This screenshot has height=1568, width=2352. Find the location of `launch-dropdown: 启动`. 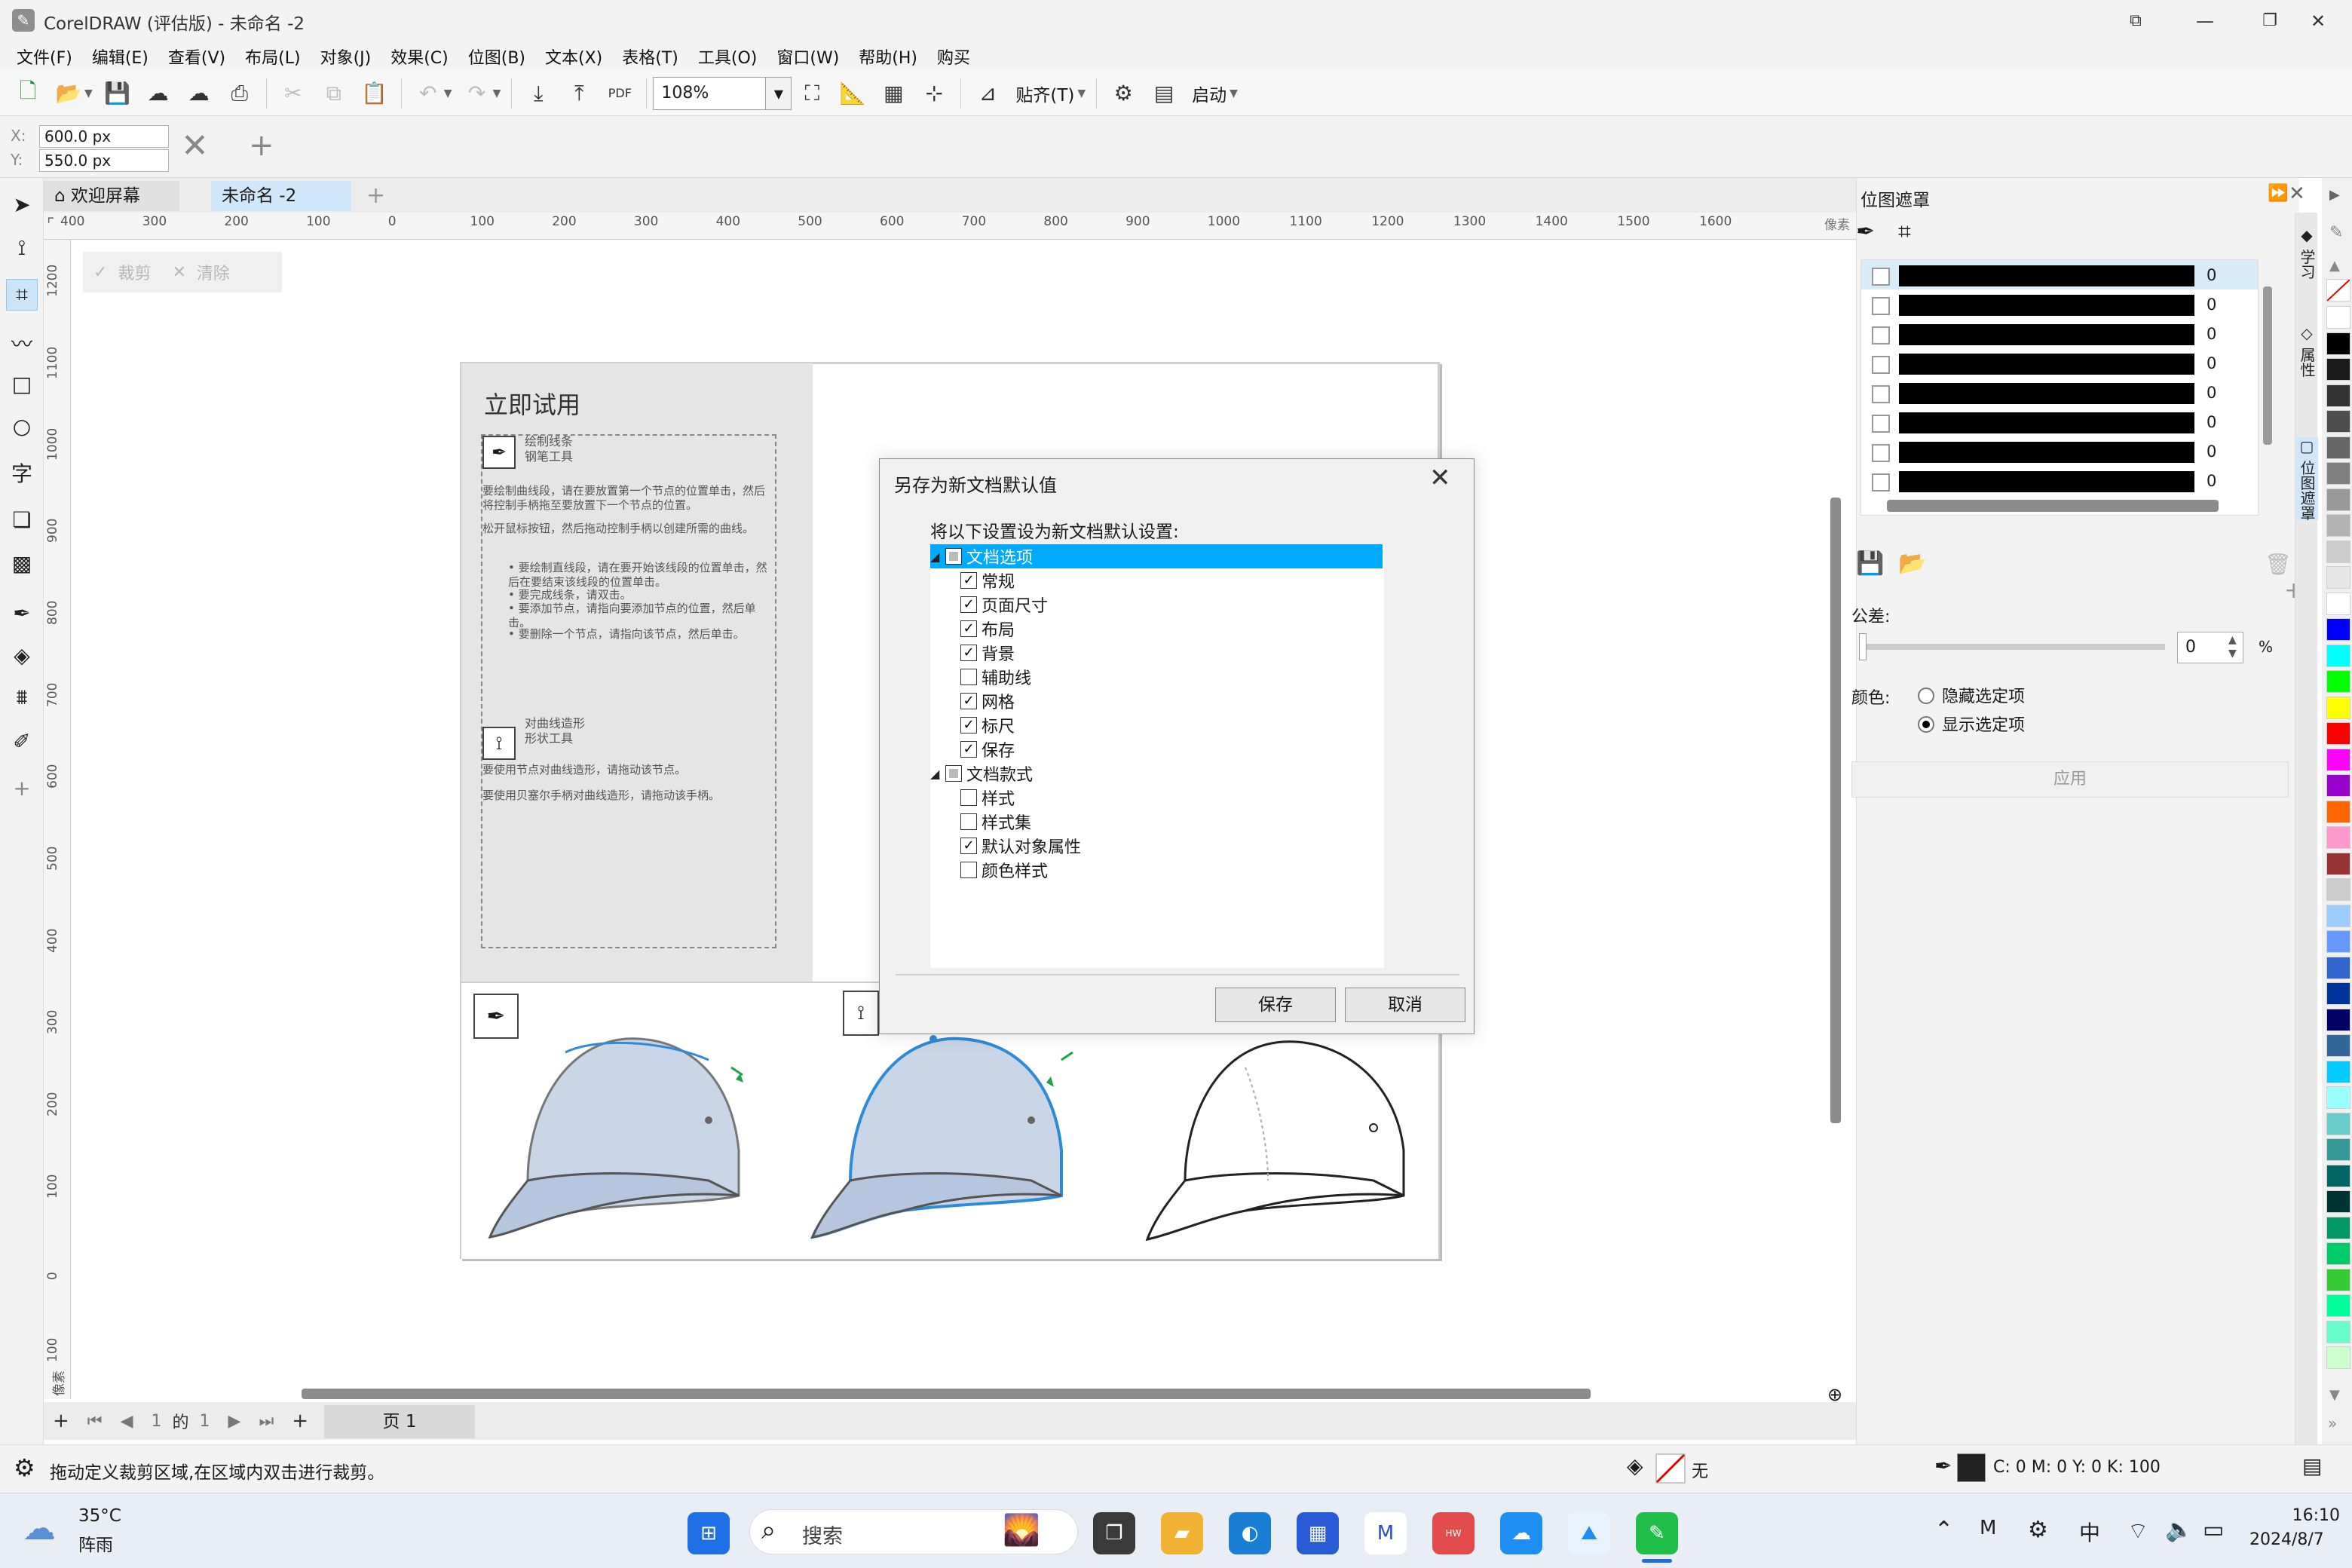

launch-dropdown: 启动 is located at coordinates (1209, 93).